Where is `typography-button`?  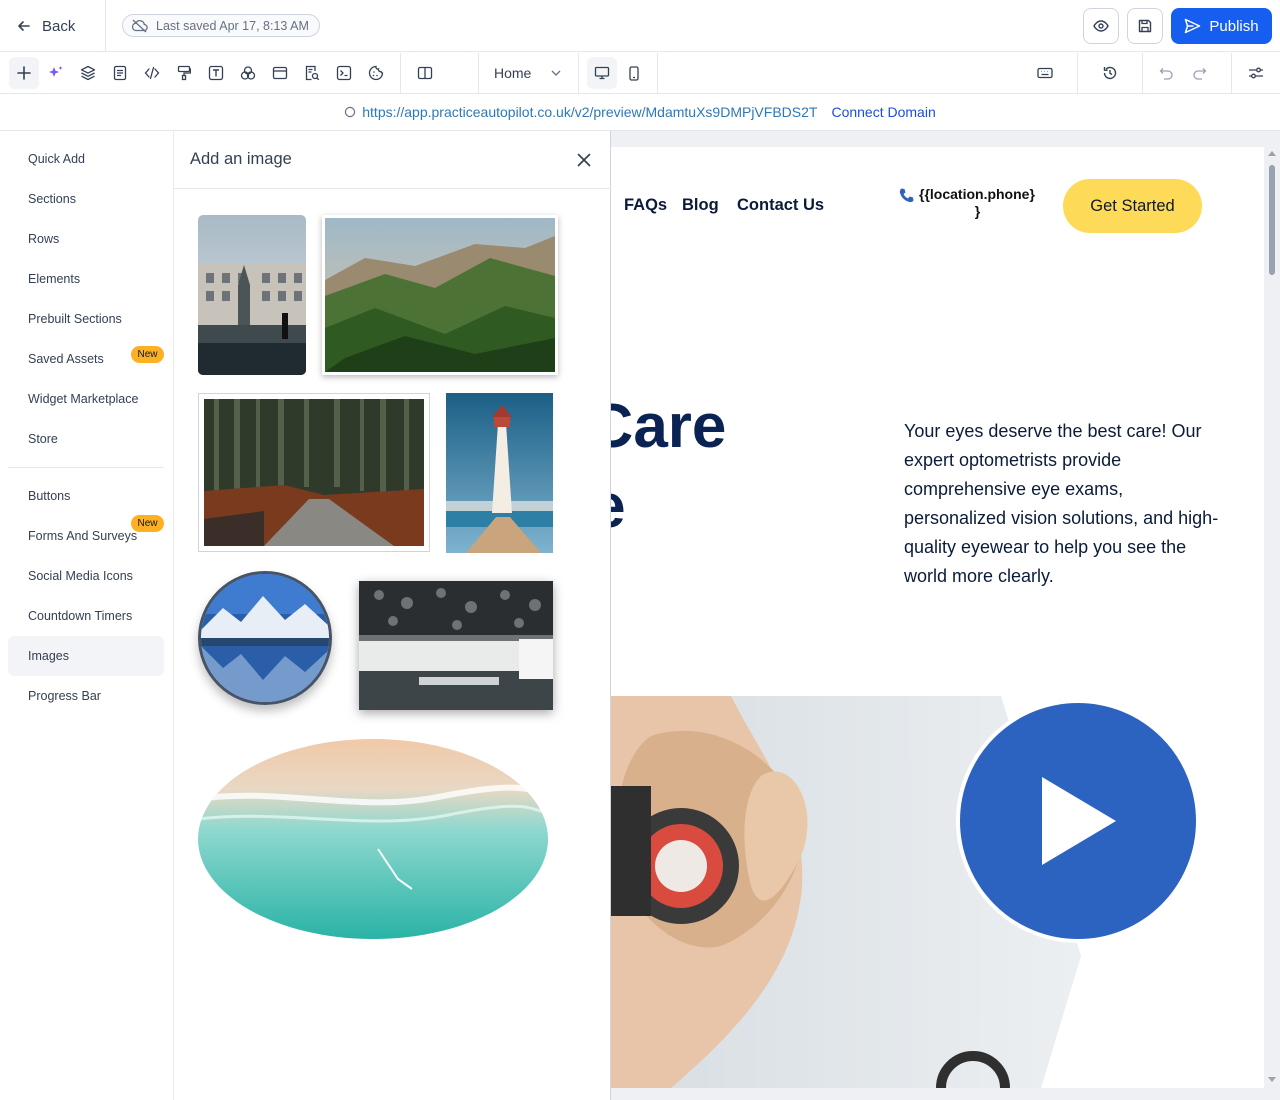
typography-button is located at coordinates (216, 73).